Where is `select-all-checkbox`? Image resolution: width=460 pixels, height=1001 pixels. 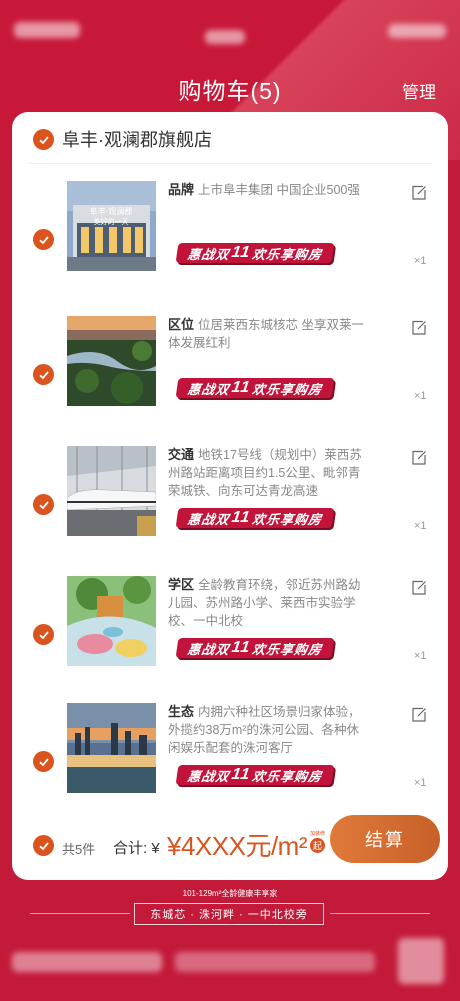 select-all-checkbox is located at coordinates (43, 845).